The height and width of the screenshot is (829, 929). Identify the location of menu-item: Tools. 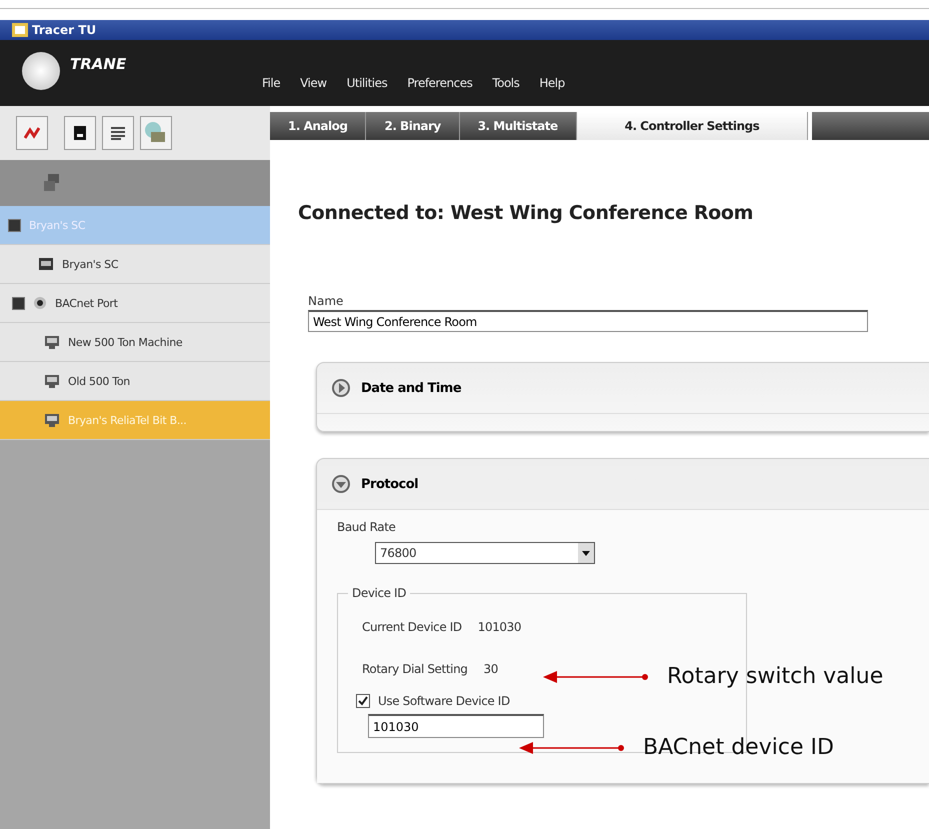
(506, 83).